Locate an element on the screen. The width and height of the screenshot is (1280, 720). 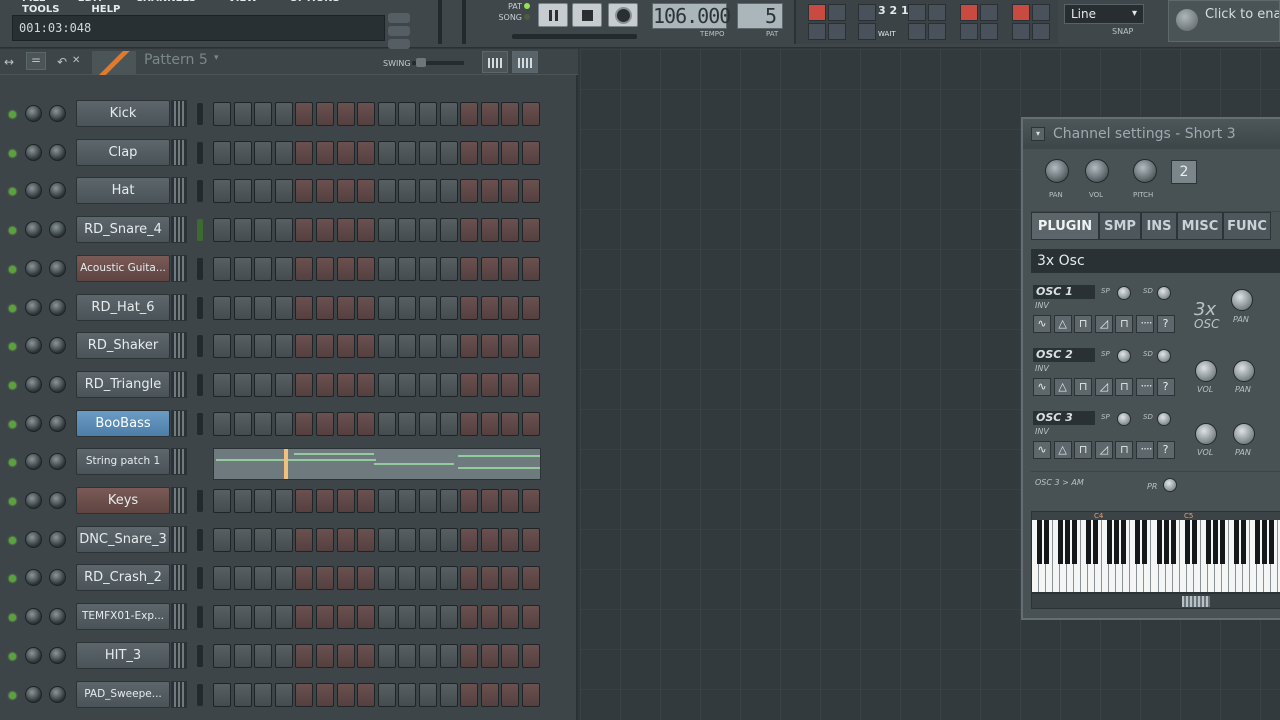
mute-led is located at coordinates (12, 695).